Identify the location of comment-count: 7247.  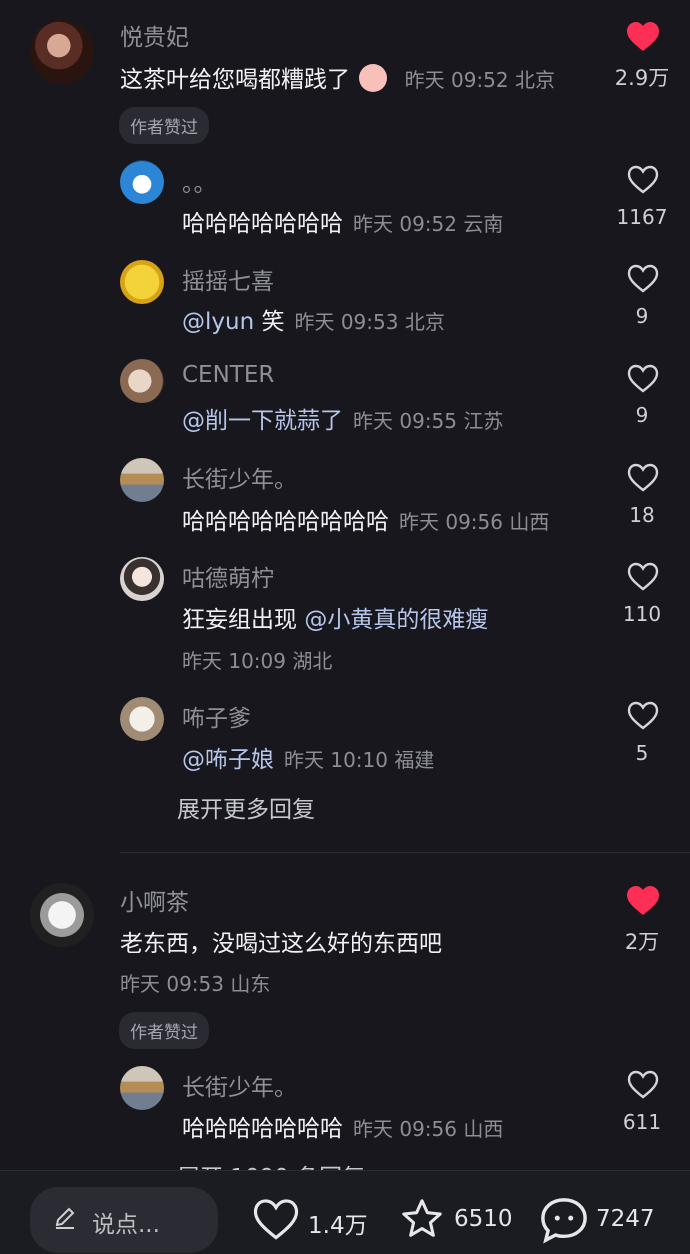
(625, 1219).